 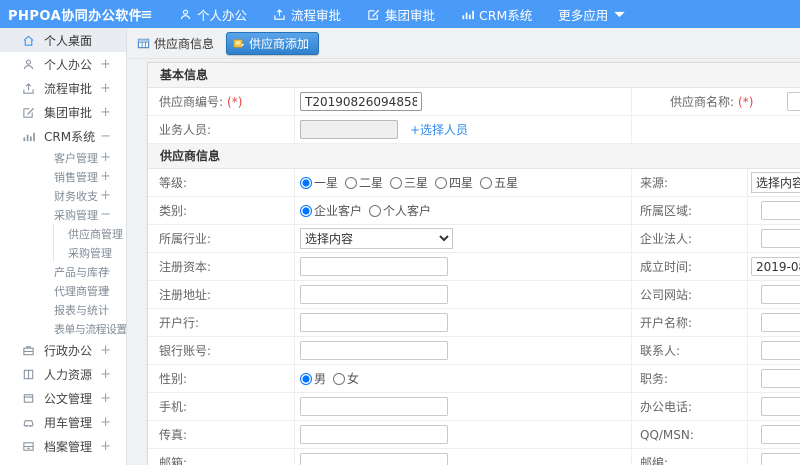 What do you see at coordinates (238, 43) in the screenshot?
I see `page-add-icon` at bounding box center [238, 43].